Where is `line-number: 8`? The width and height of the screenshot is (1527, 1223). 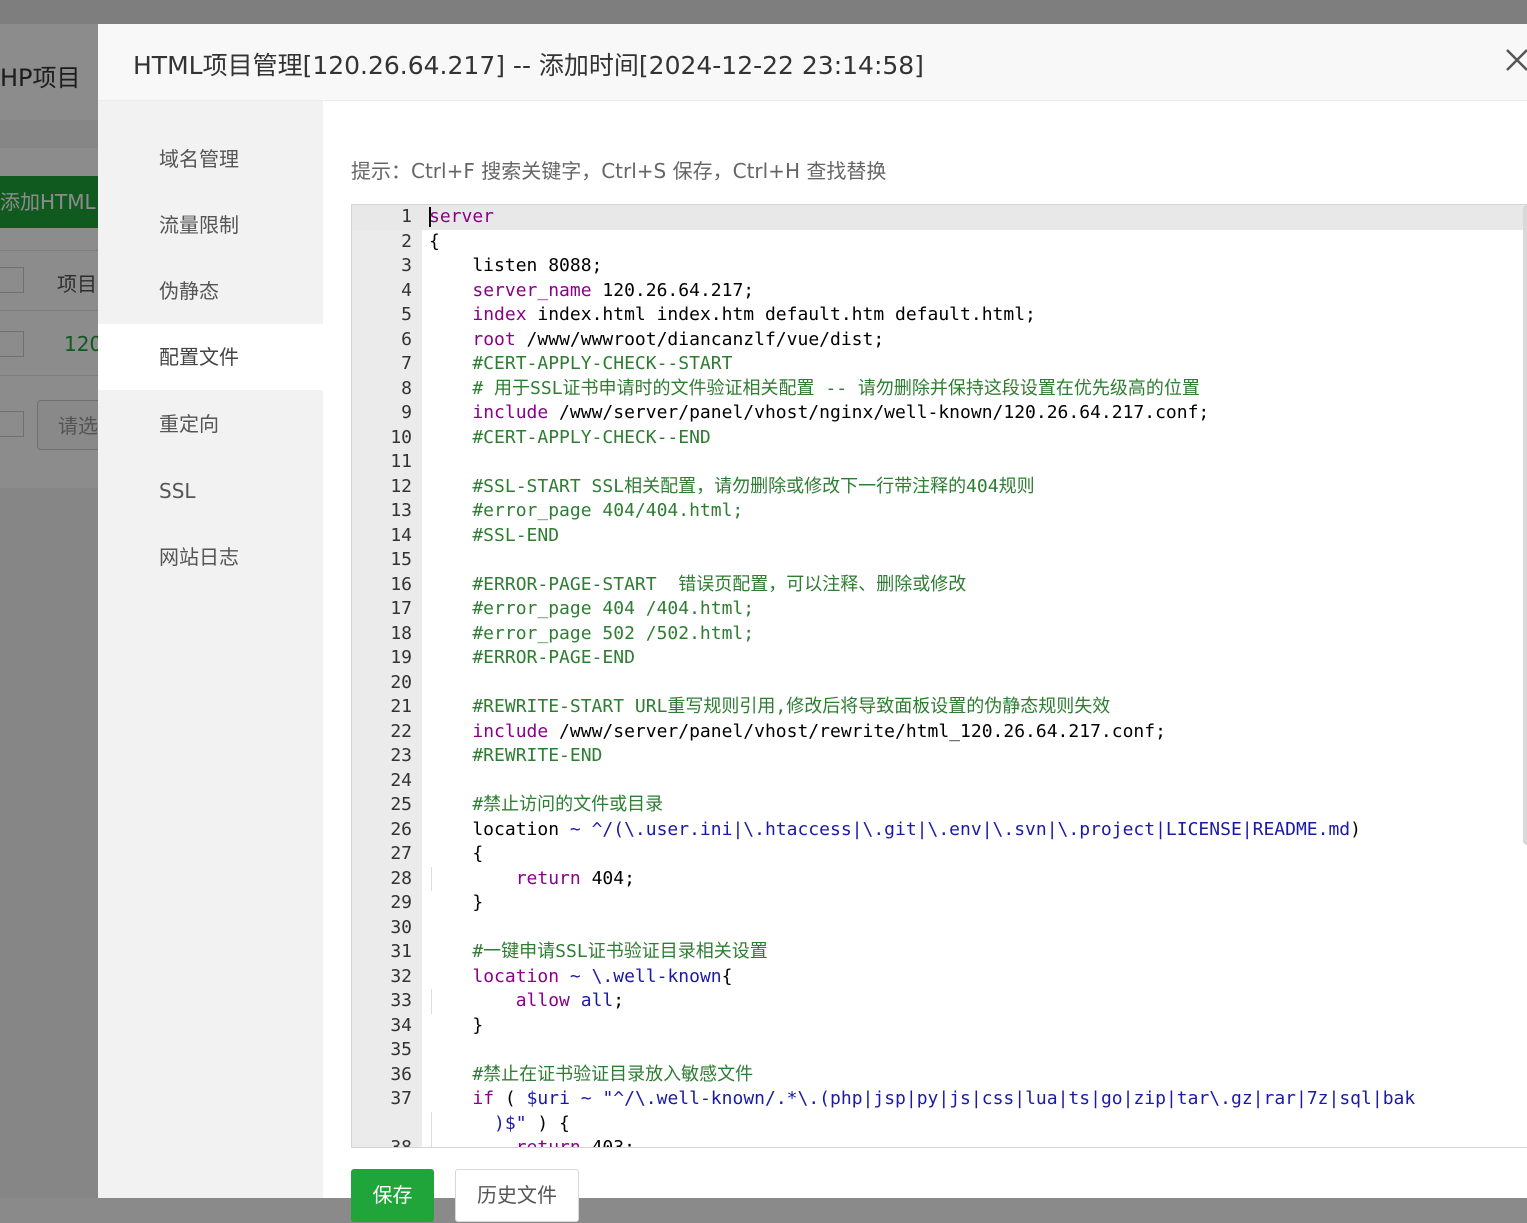
line-number: 8 is located at coordinates (406, 388).